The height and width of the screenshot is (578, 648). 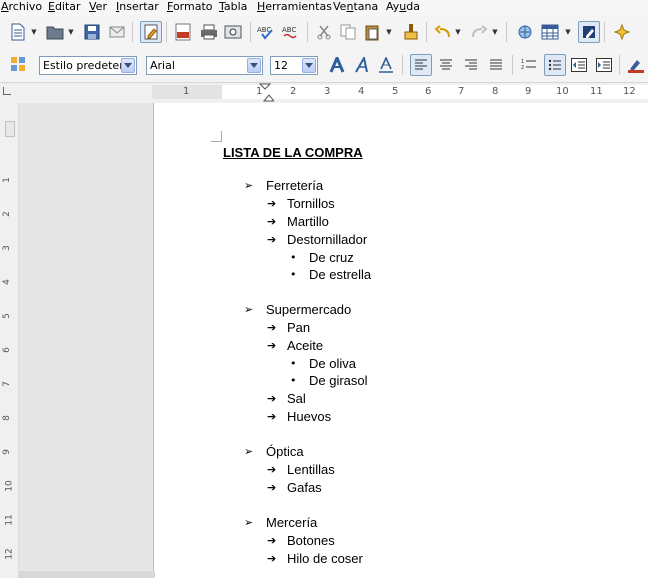 I want to click on list-item: De cruz, so click(x=331, y=257).